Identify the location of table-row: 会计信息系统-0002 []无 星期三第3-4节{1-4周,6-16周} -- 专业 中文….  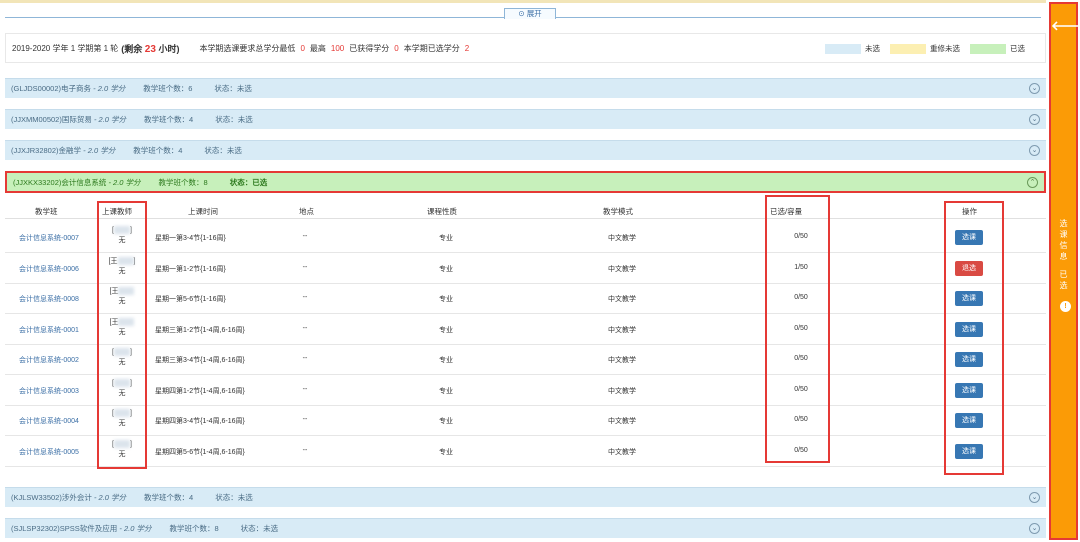
(525, 359).